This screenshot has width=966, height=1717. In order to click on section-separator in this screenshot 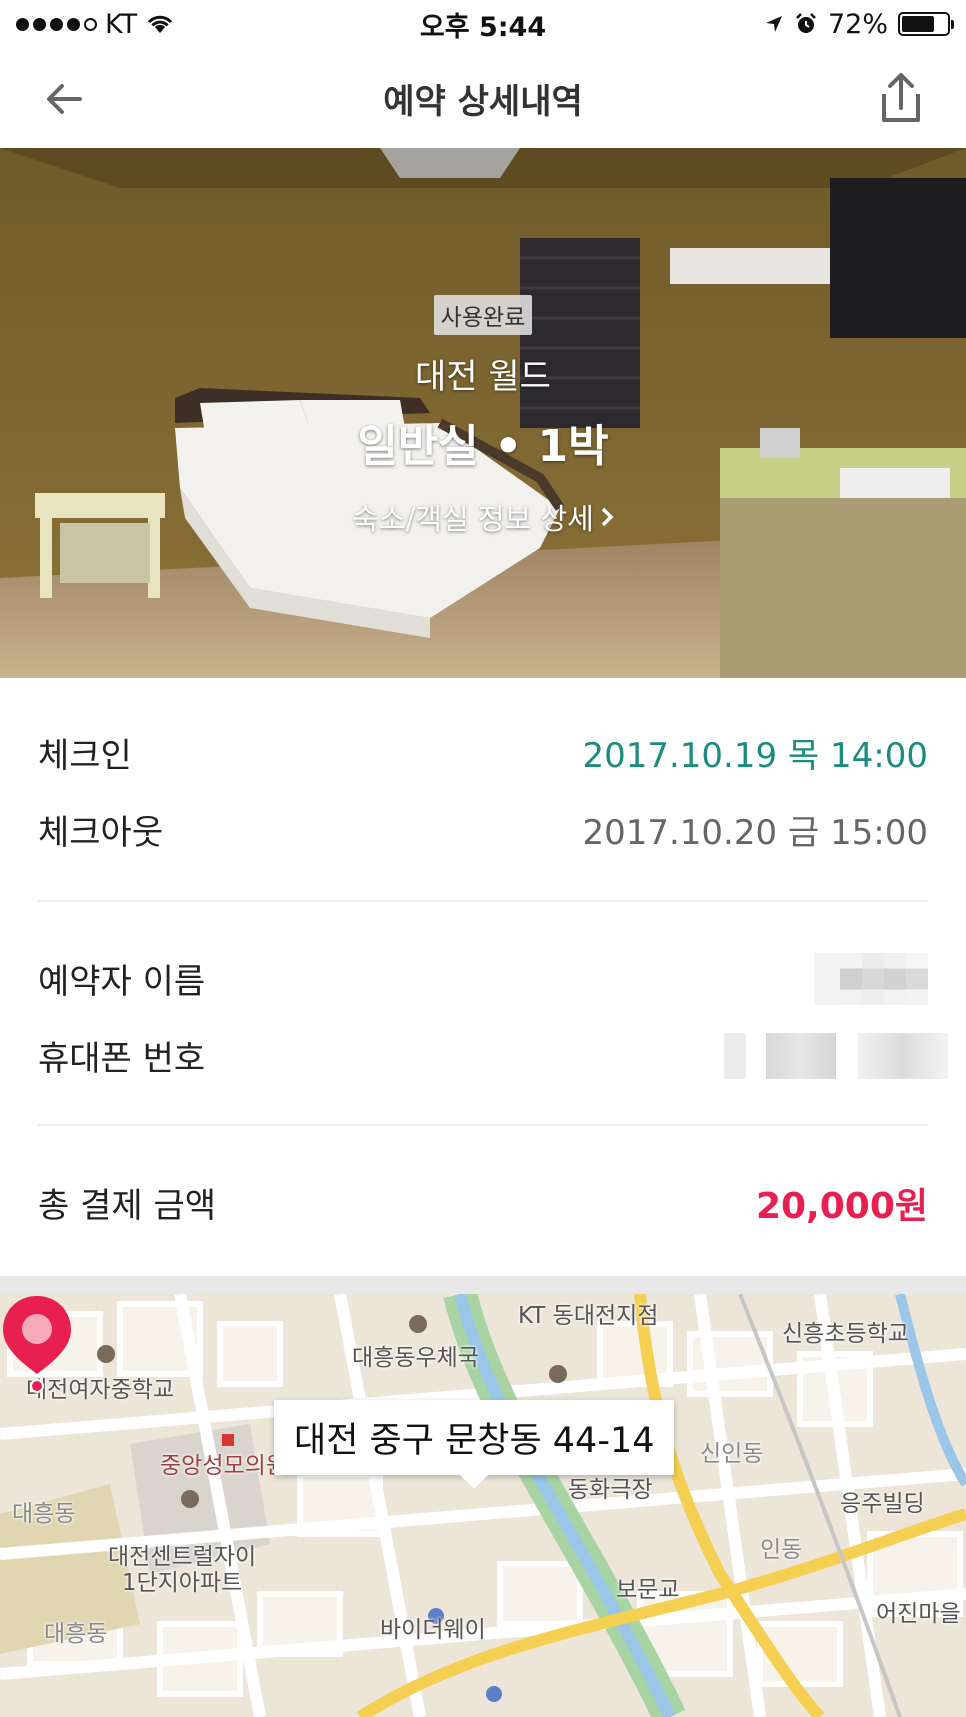, I will do `click(483, 1285)`.